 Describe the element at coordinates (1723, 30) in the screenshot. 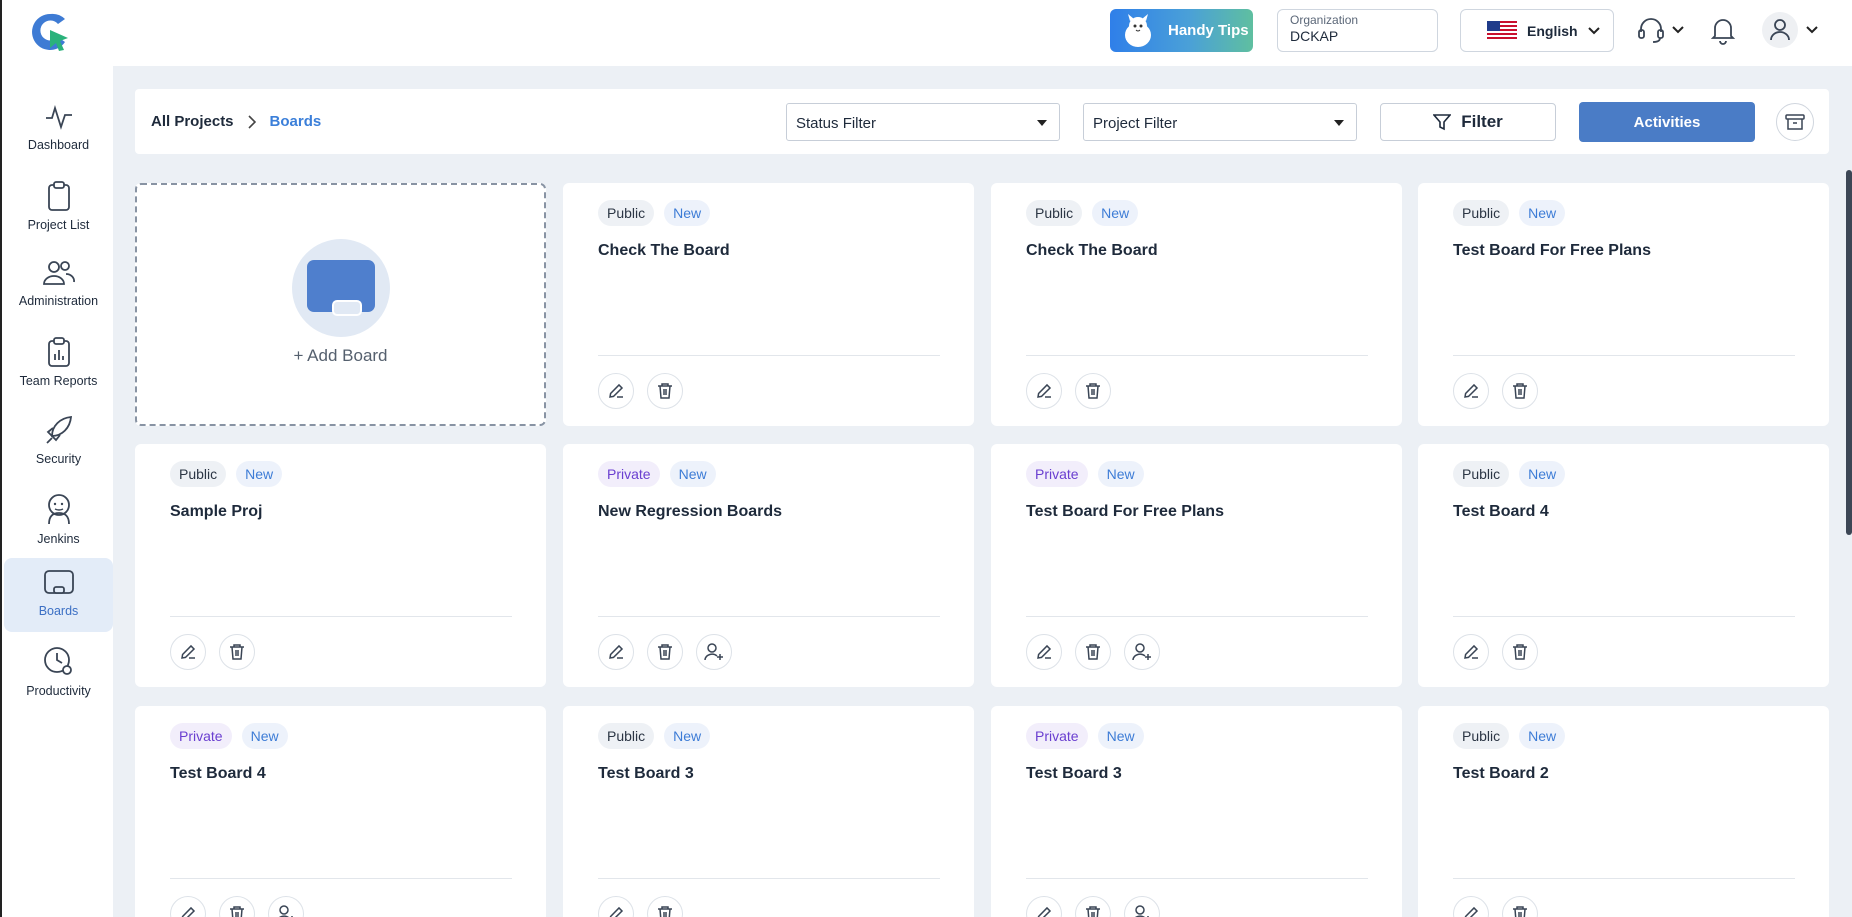

I see `notifications-button` at that location.